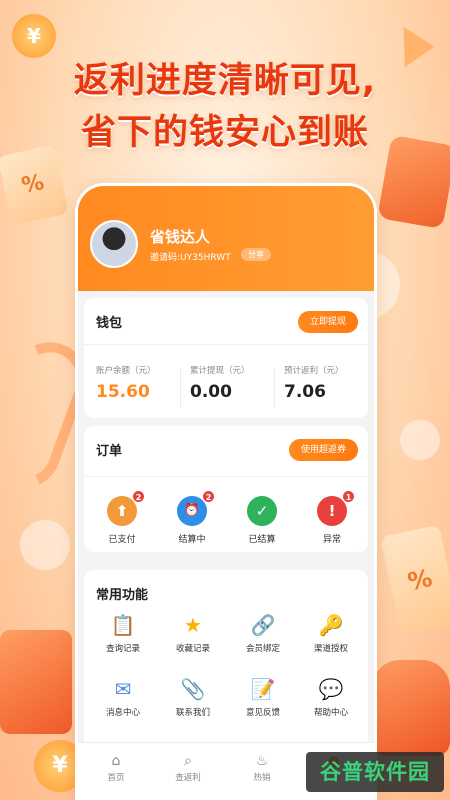  Describe the element at coordinates (126, 508) in the screenshot. I see `upload-icon: ⬆ 2` at that location.